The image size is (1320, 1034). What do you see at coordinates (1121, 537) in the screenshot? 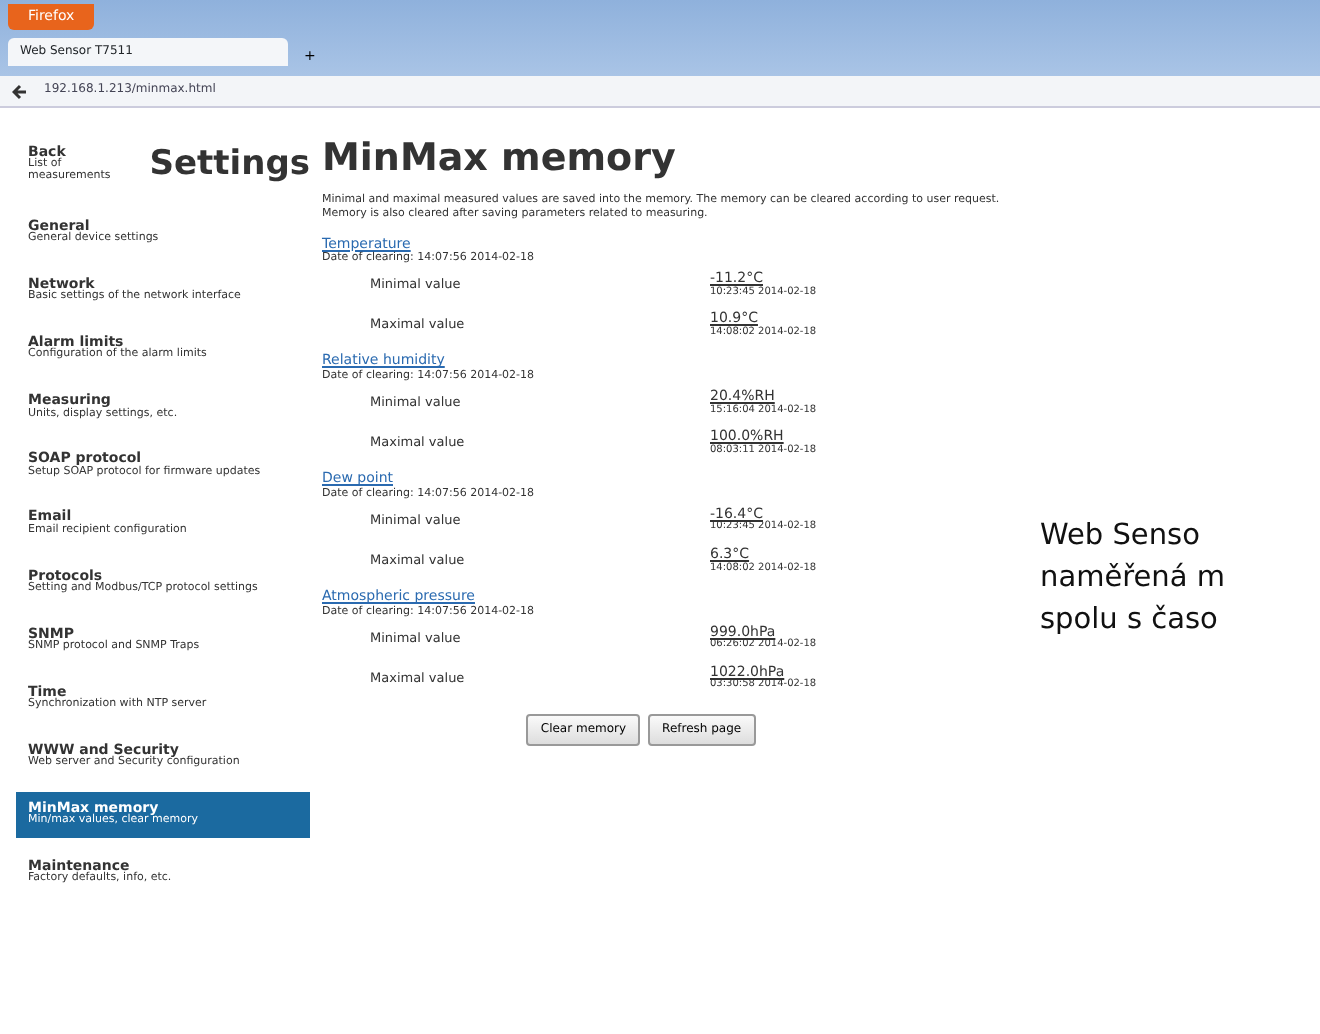
I see `article-text-line: Web Senso` at bounding box center [1121, 537].